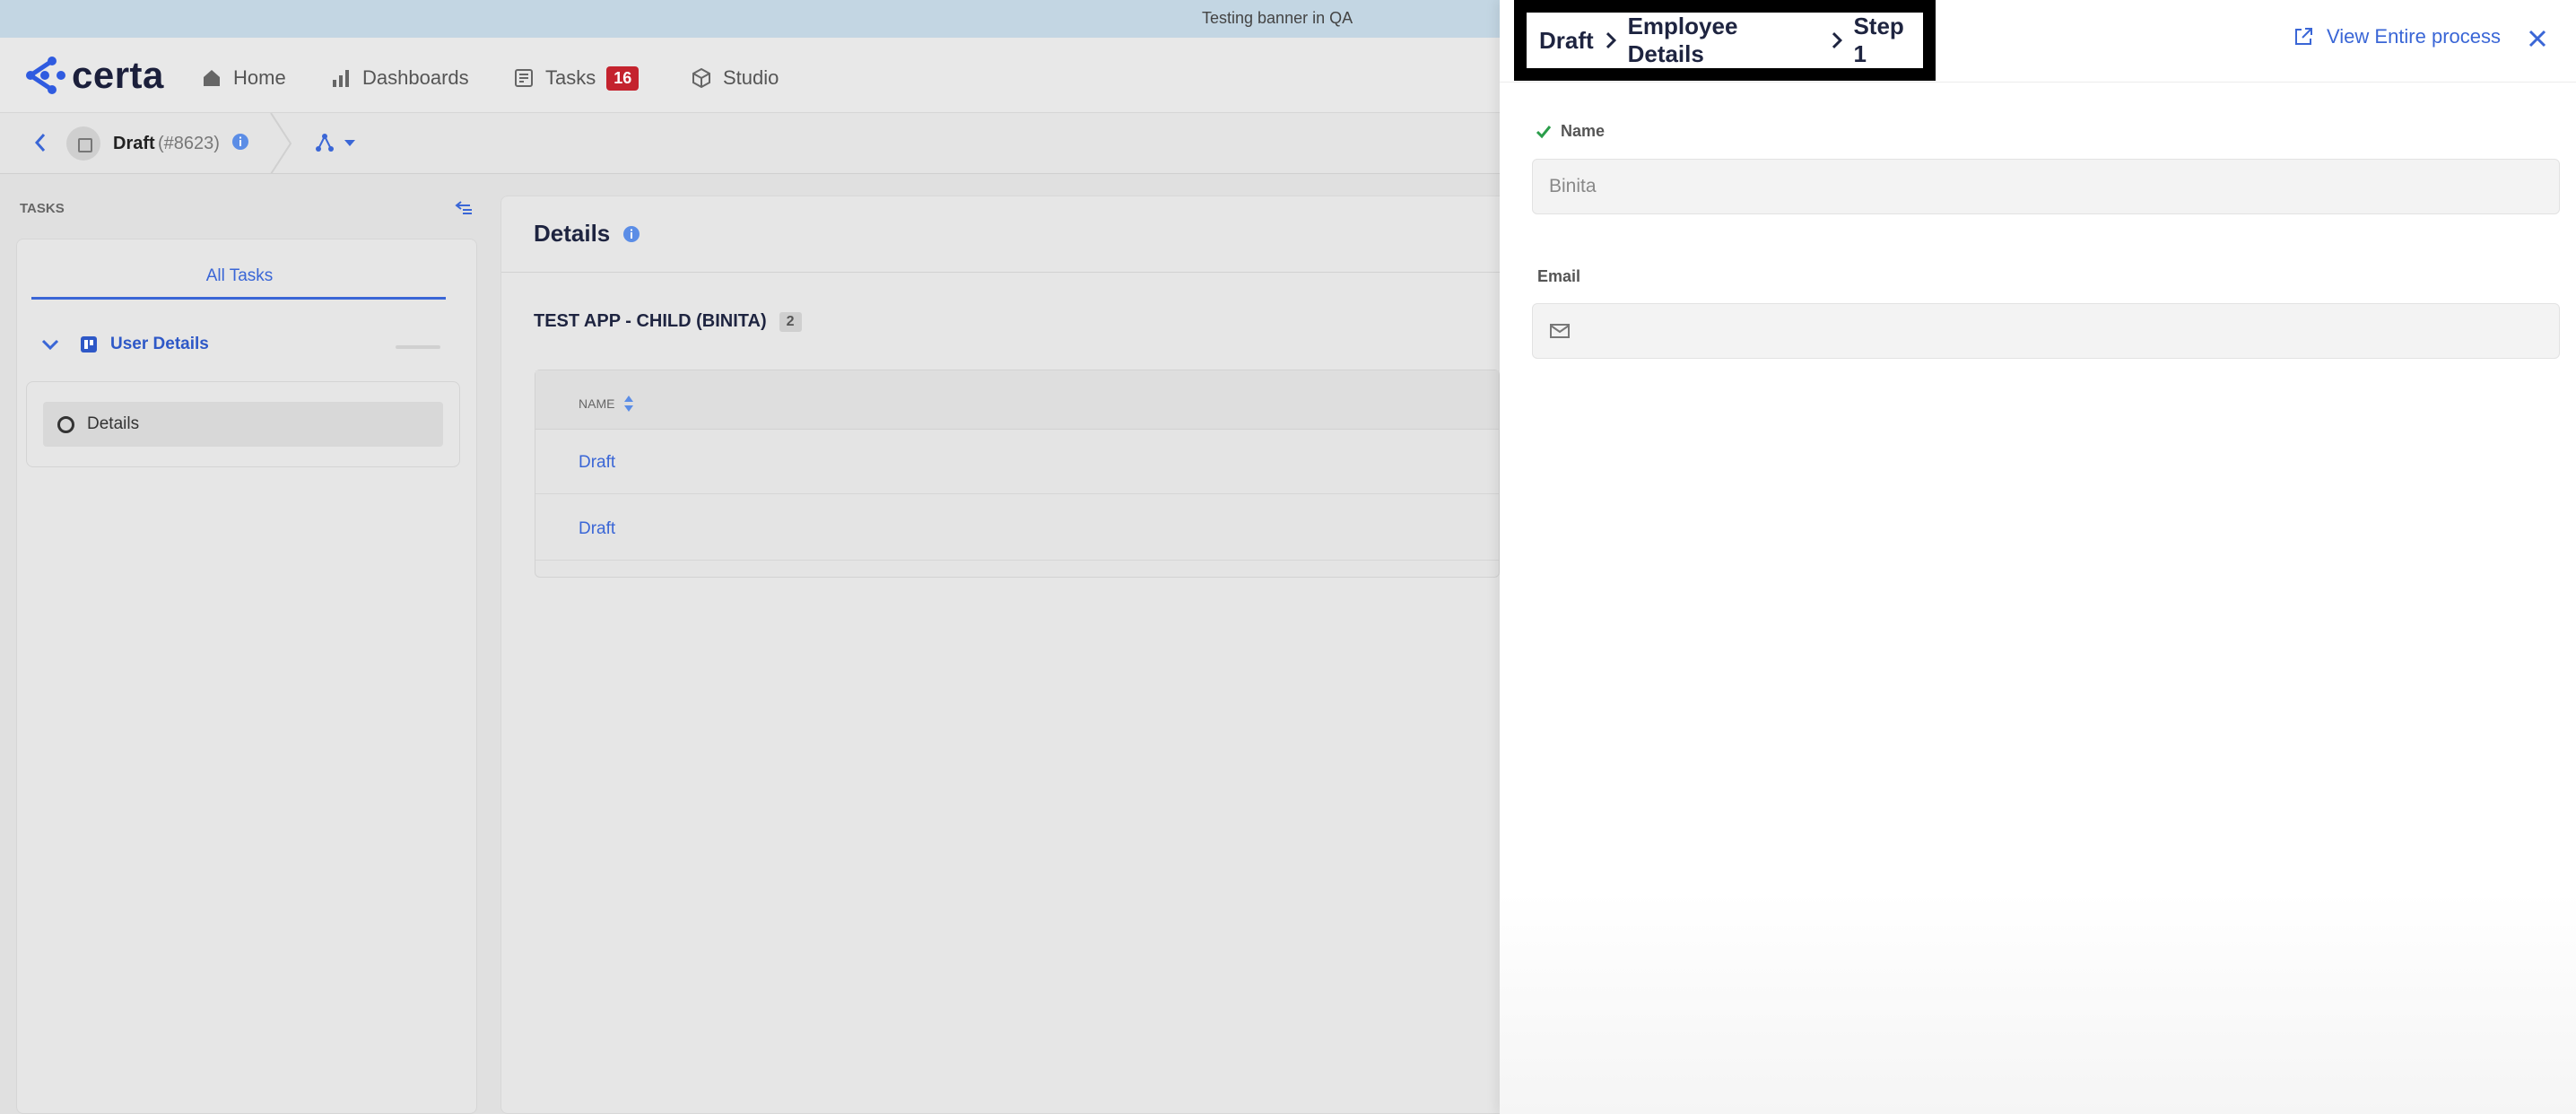  Describe the element at coordinates (83, 143) in the screenshot. I see `status-indicator` at that location.